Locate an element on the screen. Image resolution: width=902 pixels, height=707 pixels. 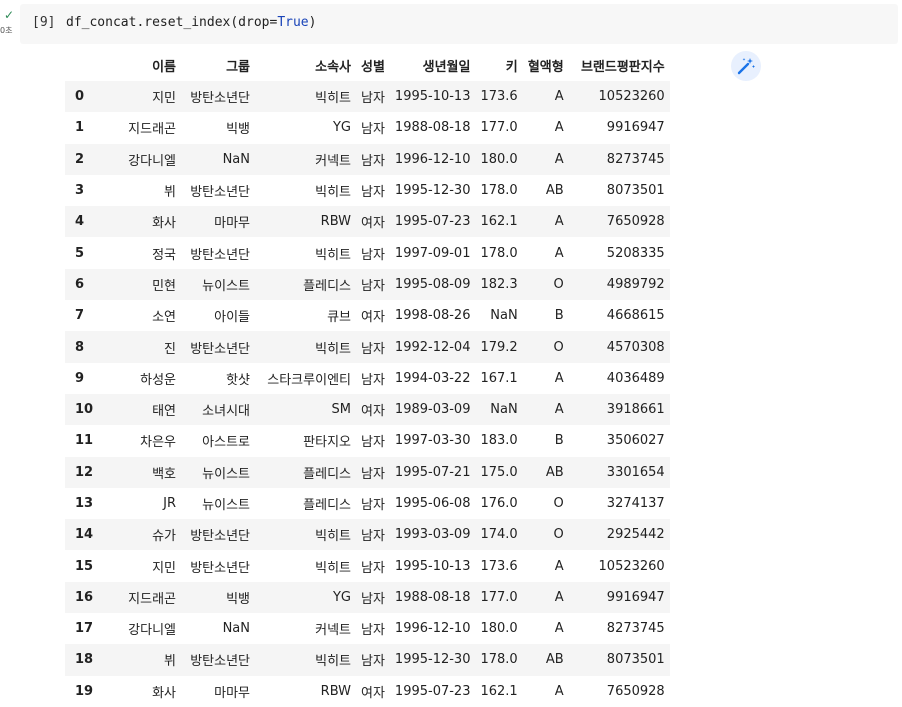
table-cell: 핫샷 is located at coordinates (238, 380).